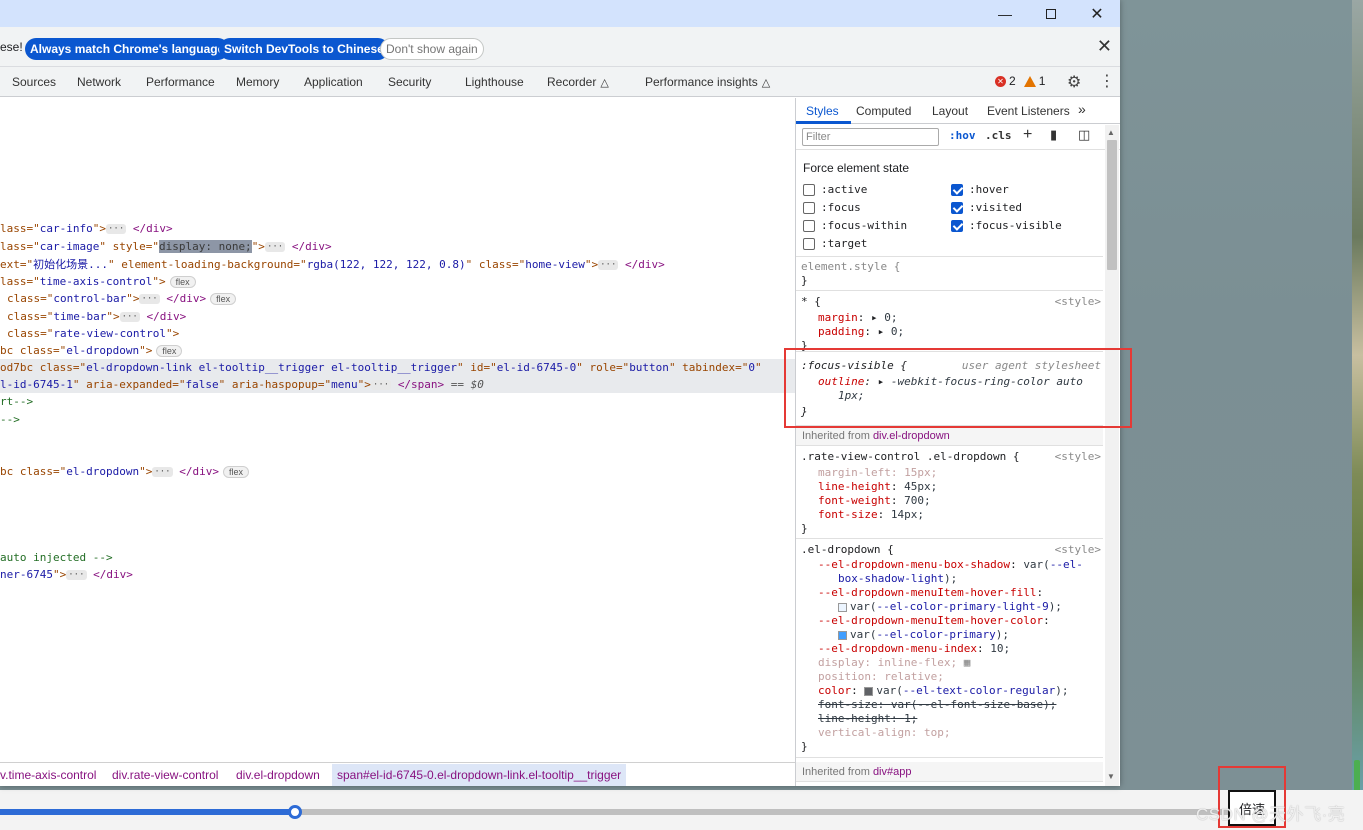 The height and width of the screenshot is (830, 1363). Describe the element at coordinates (949, 273) in the screenshot. I see `rule-element-style: element.style { }` at that location.